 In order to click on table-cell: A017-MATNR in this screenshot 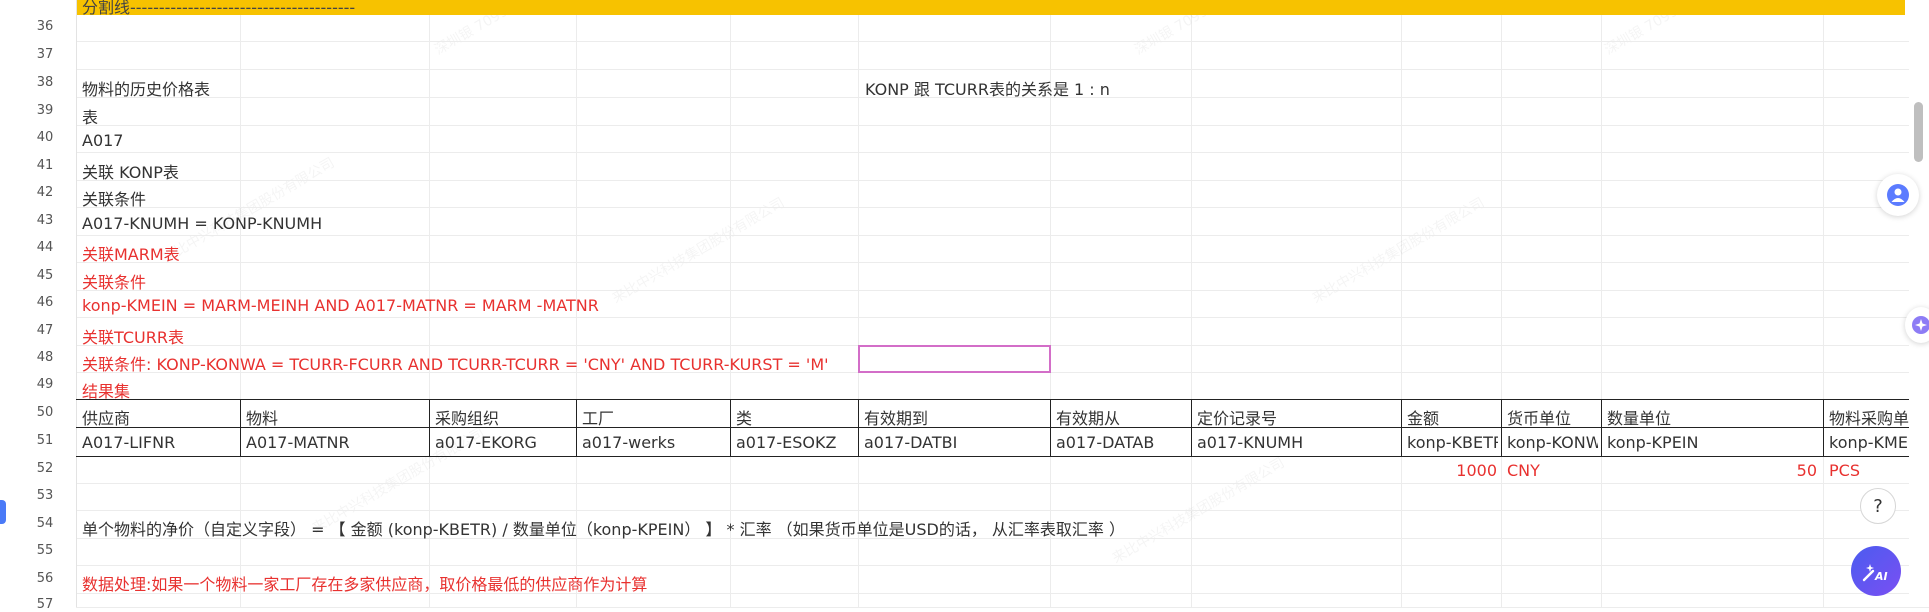, I will do `click(336, 442)`.